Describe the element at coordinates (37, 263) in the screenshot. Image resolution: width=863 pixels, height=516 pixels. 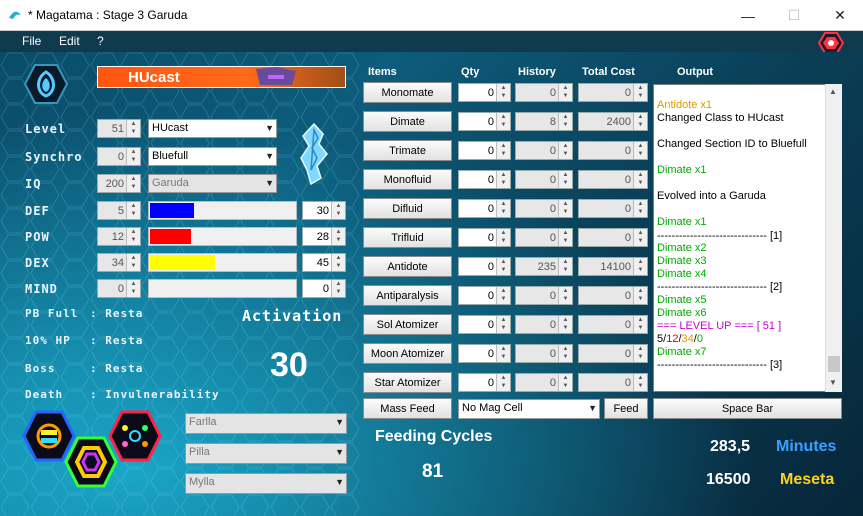
I see `stat-label: DEX` at that location.